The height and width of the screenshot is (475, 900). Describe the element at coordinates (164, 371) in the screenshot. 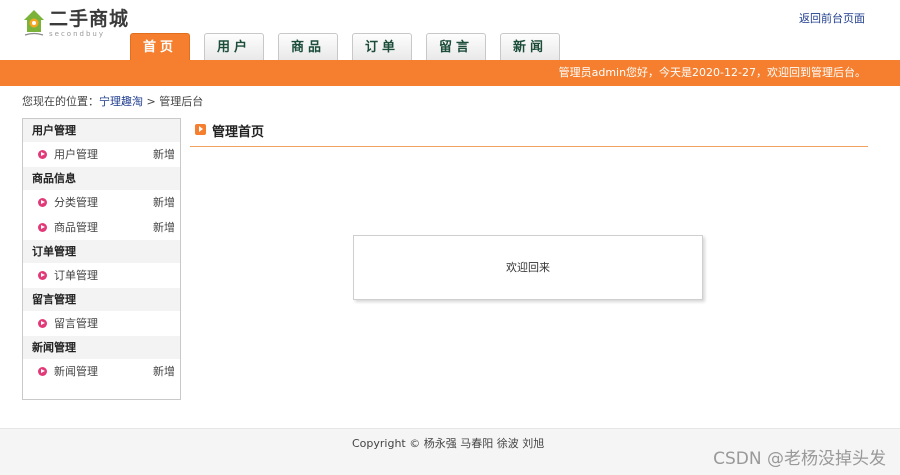

I see `add-news-link: 新增` at that location.